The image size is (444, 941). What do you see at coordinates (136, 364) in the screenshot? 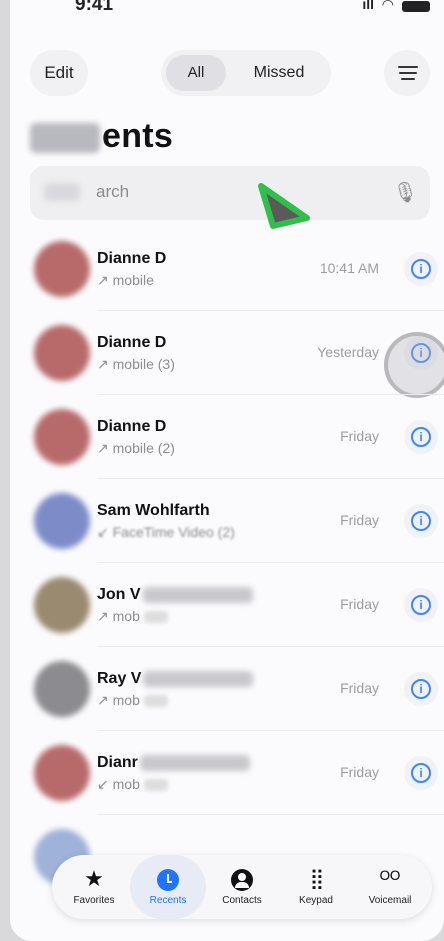
I see `call-detail: ↗ mobile (3)` at bounding box center [136, 364].